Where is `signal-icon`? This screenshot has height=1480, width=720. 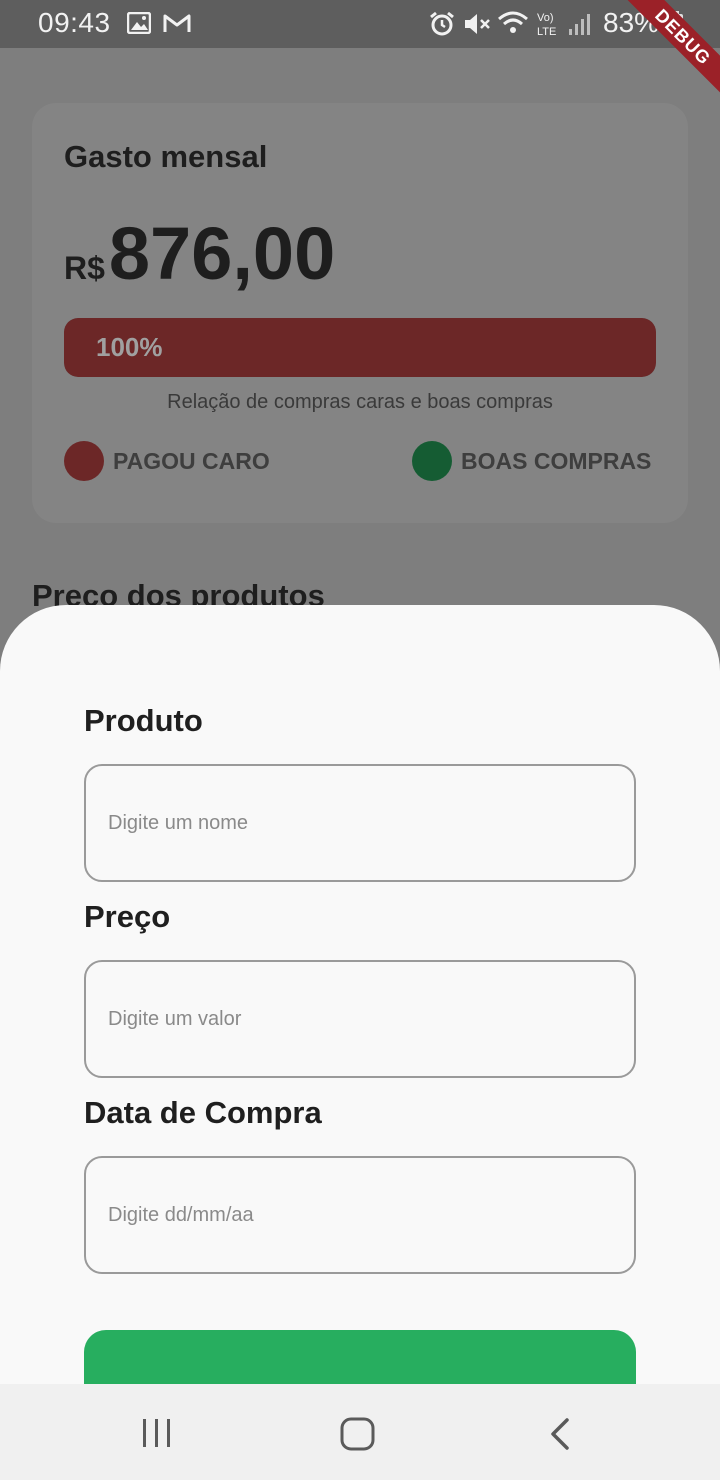
signal-icon is located at coordinates (579, 24).